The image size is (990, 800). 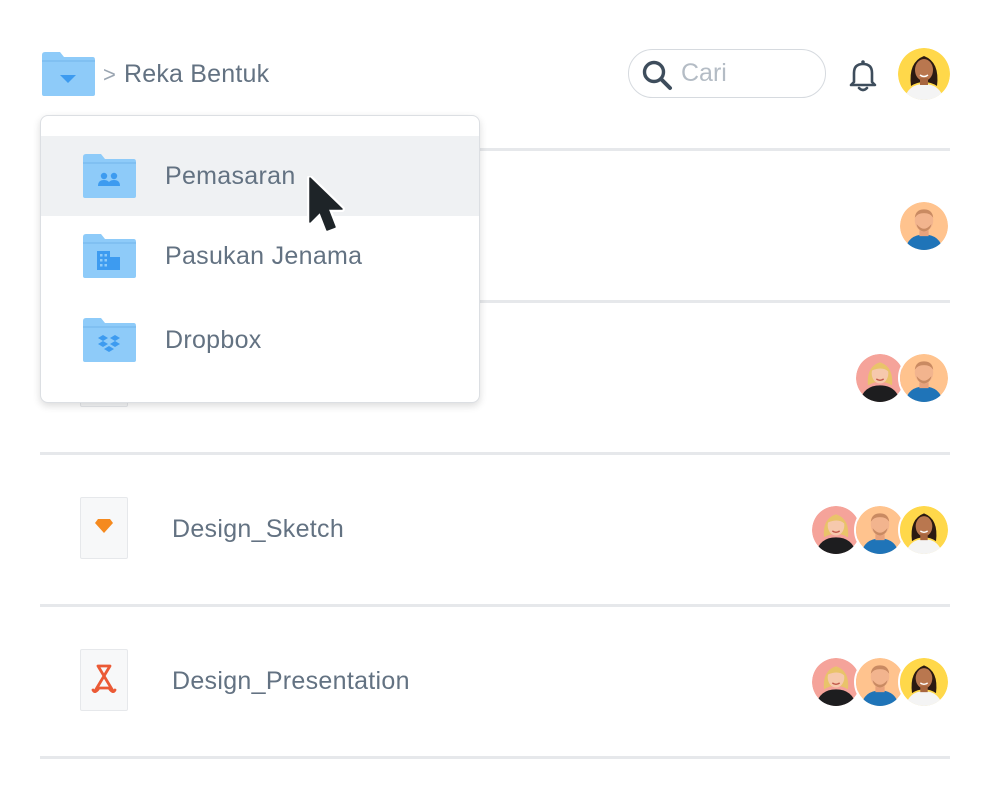 What do you see at coordinates (291, 681) in the screenshot?
I see `file-name: Design_Presentation` at bounding box center [291, 681].